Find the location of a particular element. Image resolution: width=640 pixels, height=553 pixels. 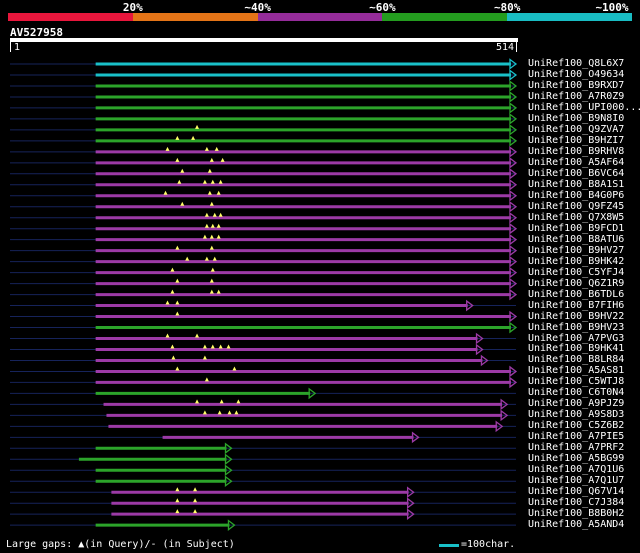

hit-label: UniRef100_Q7X8W5 is located at coordinates (576, 217).